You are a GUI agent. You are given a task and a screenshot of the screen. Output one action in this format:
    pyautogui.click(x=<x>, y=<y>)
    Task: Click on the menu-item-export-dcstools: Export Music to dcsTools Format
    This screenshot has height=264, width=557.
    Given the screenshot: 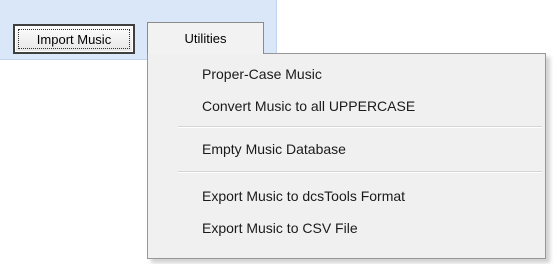 What is the action you would take?
    pyautogui.click(x=303, y=196)
    